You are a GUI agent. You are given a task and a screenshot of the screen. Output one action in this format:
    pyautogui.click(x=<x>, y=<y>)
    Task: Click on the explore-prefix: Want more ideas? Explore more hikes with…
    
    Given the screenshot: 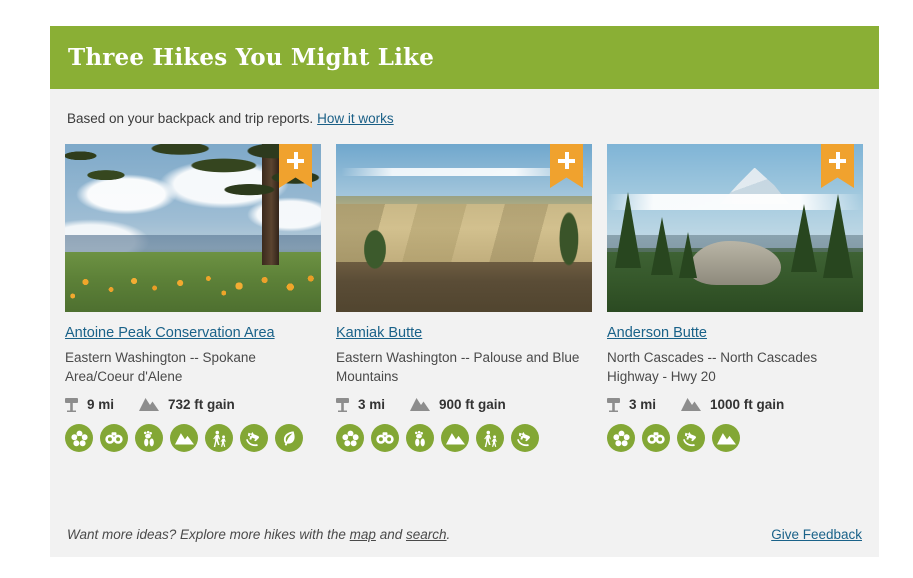 What is the action you would take?
    pyautogui.click(x=206, y=534)
    